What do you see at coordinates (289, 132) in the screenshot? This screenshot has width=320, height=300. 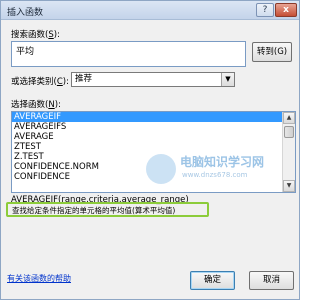 I see `scroll-thumb` at bounding box center [289, 132].